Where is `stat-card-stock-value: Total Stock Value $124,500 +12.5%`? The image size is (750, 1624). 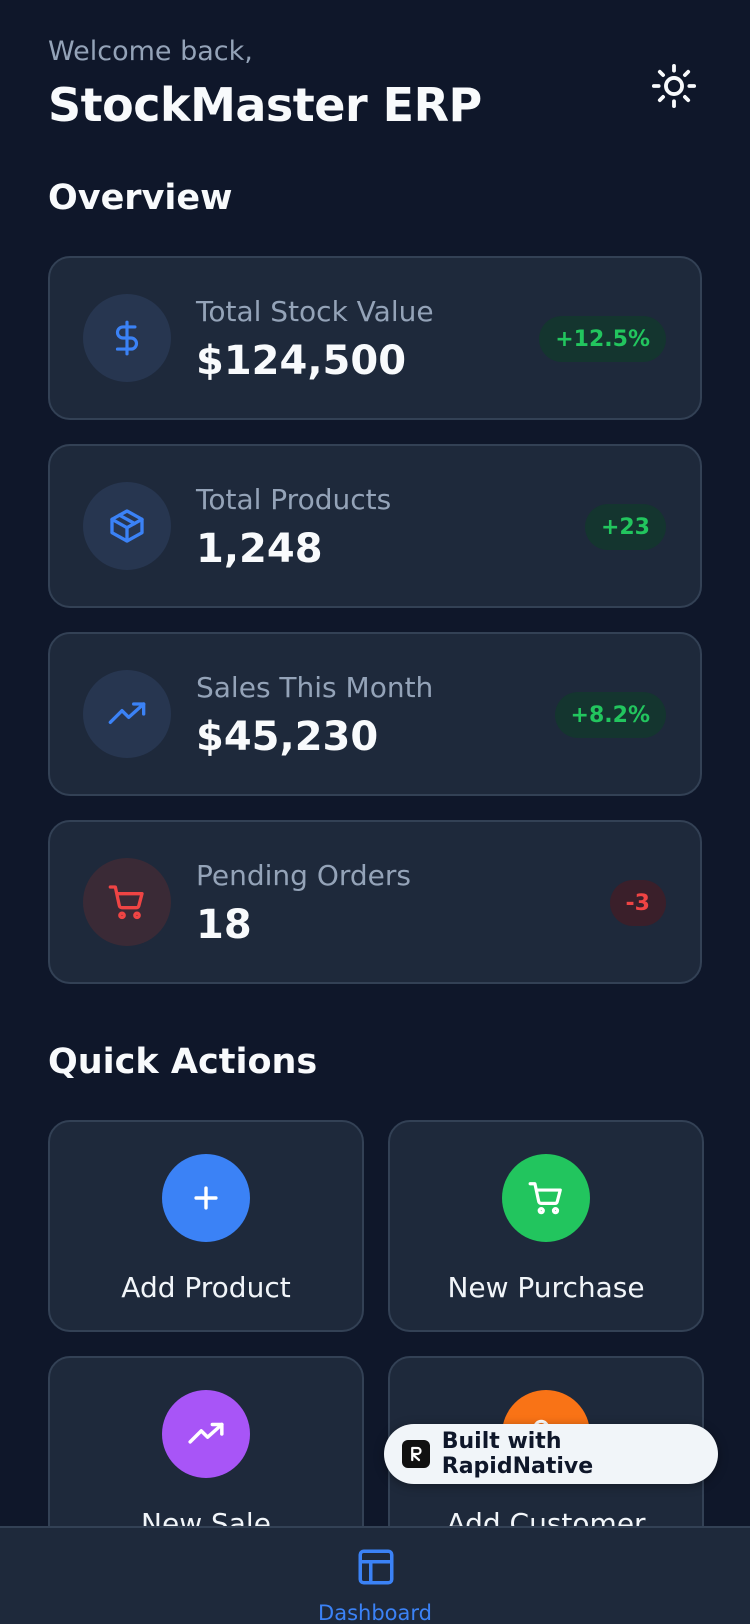
stat-card-stock-value: Total Stock Value $124,500 +12.5% is located at coordinates (375, 338).